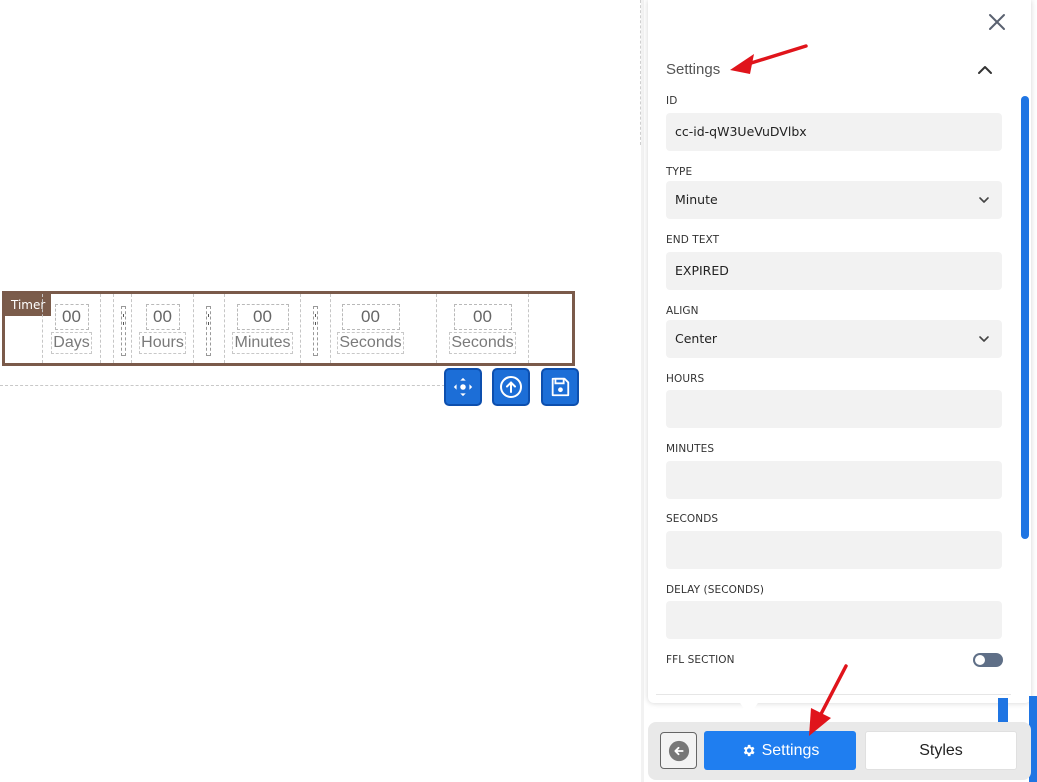 The height and width of the screenshot is (782, 1037). Describe the element at coordinates (682, 311) in the screenshot. I see `align-label: ALIGN` at that location.